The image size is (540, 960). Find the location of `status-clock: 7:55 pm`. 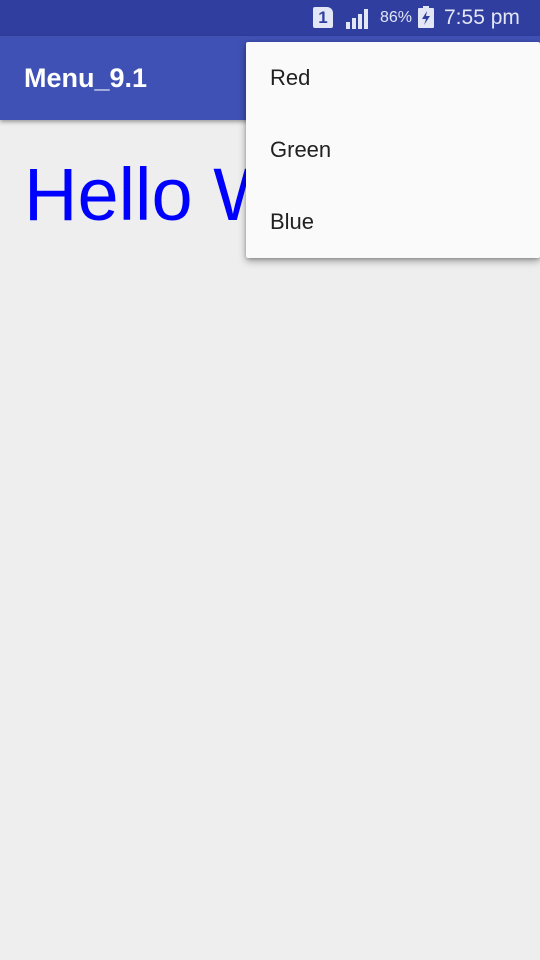

status-clock: 7:55 pm is located at coordinates (482, 17).